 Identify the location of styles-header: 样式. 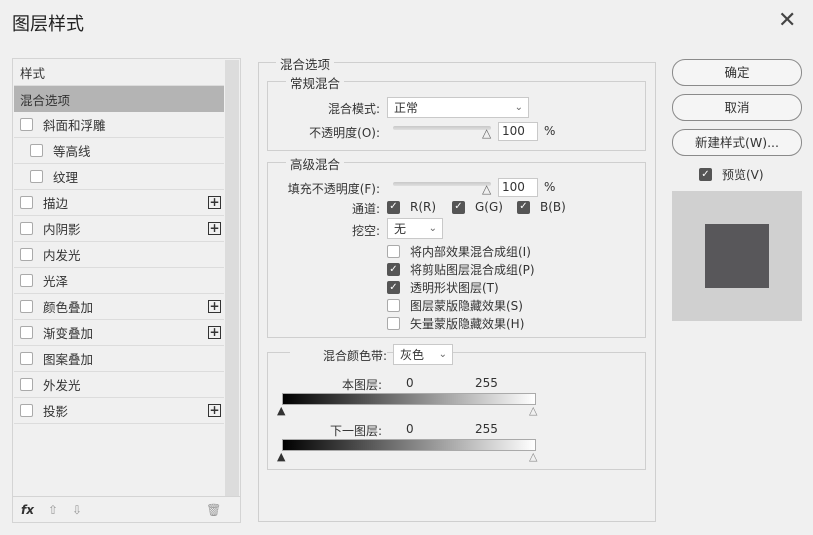
(119, 73).